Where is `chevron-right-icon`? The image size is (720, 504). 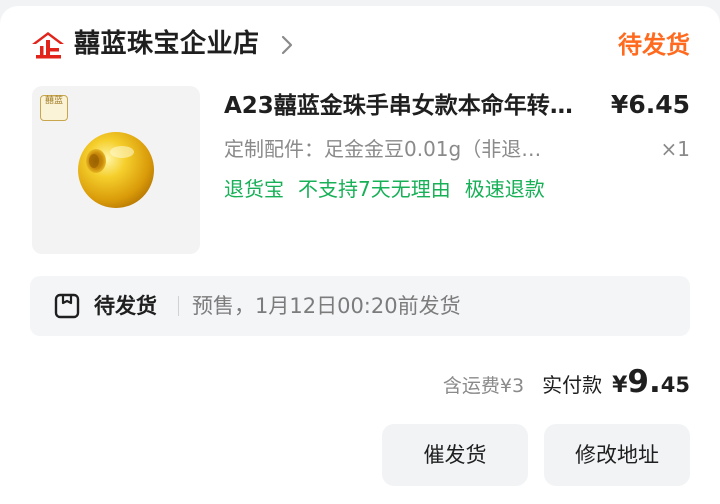
chevron-right-icon is located at coordinates (287, 45).